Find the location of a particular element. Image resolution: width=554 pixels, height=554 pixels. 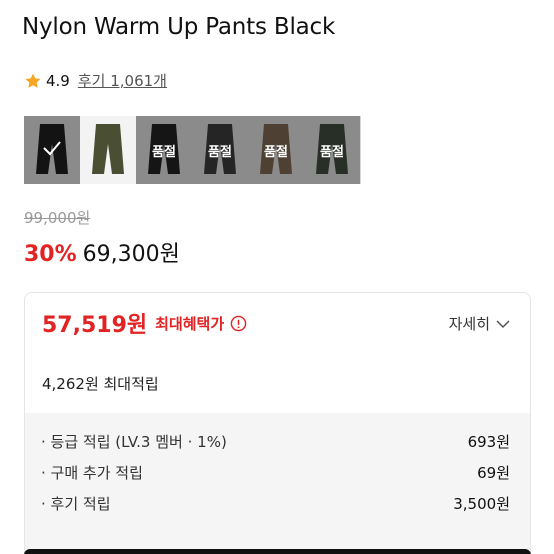

sale-price: 69,300원 is located at coordinates (131, 254).